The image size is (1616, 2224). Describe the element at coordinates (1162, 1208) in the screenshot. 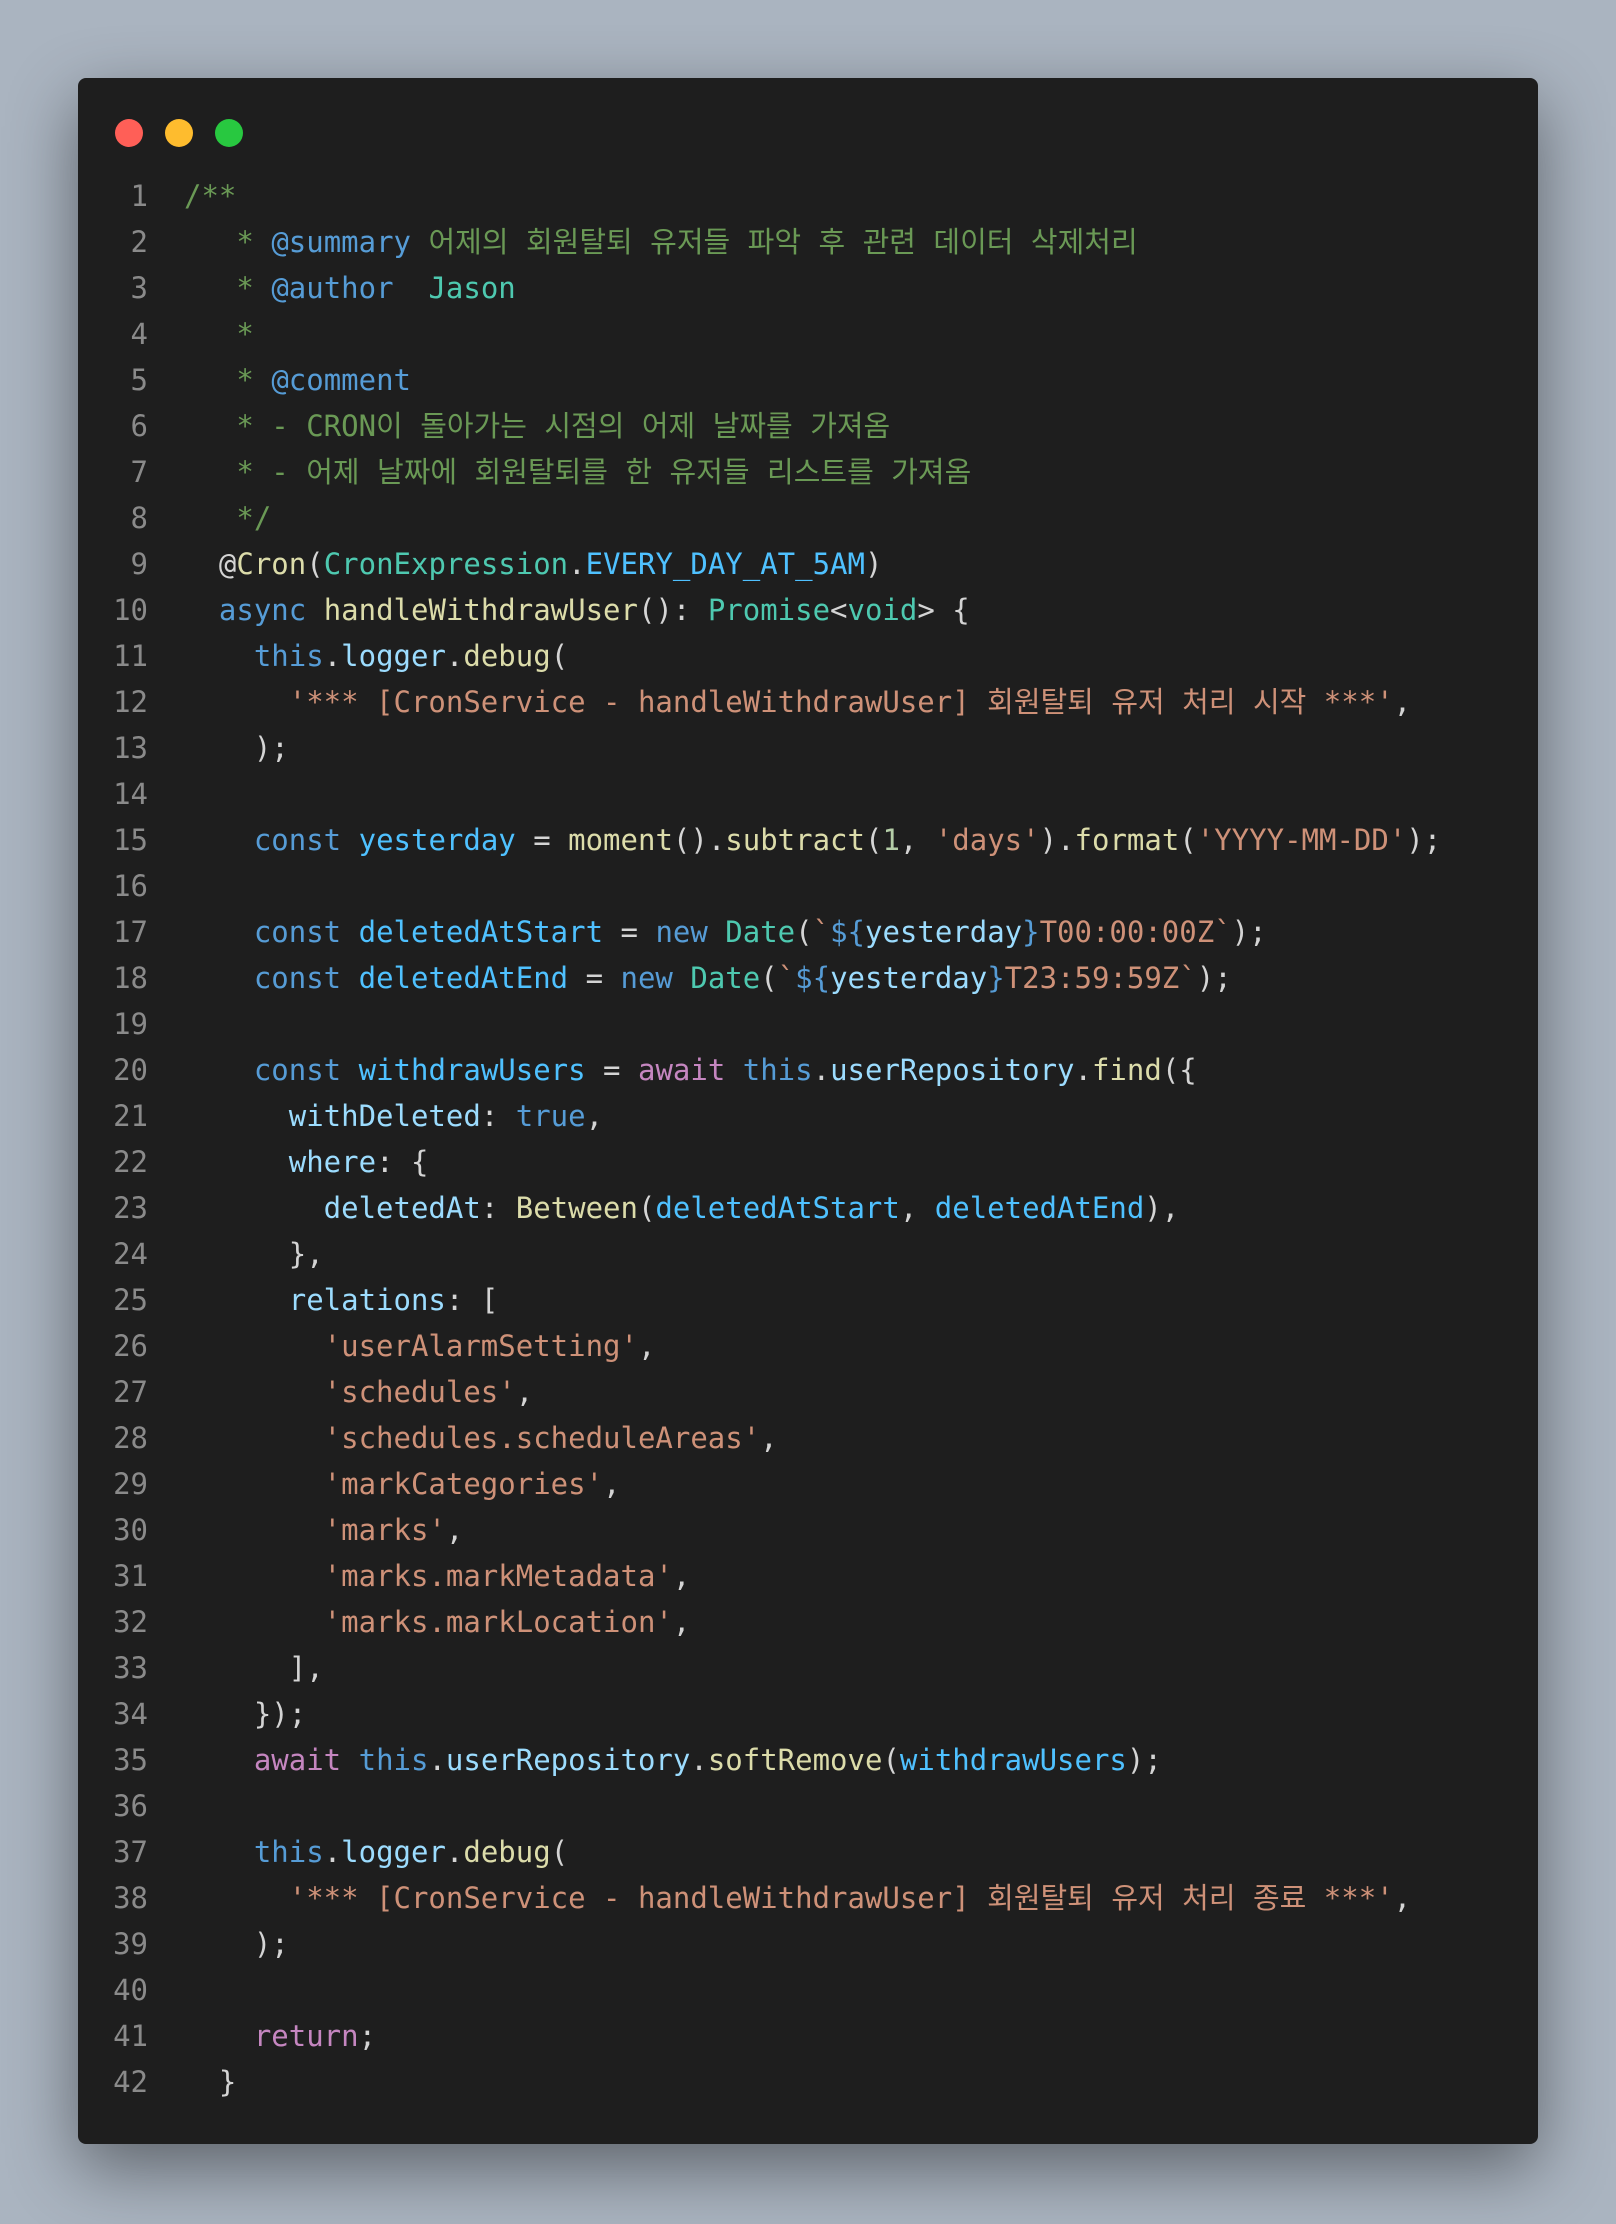

I see `code-token: ),` at that location.